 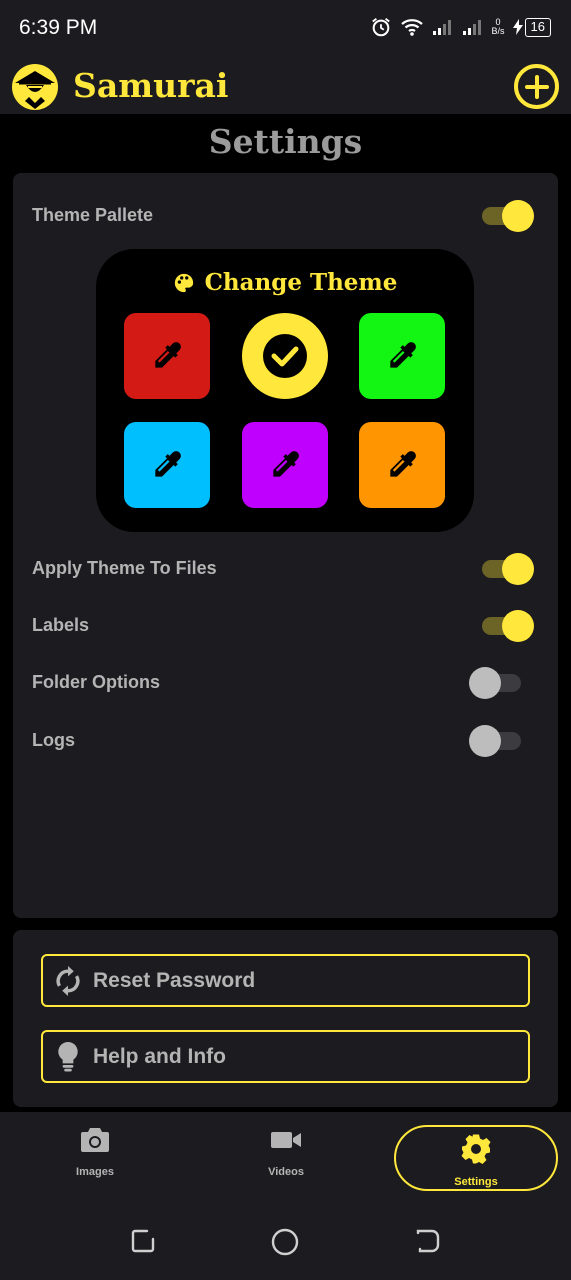 I want to click on theme-pallete-toggle, so click(x=508, y=215).